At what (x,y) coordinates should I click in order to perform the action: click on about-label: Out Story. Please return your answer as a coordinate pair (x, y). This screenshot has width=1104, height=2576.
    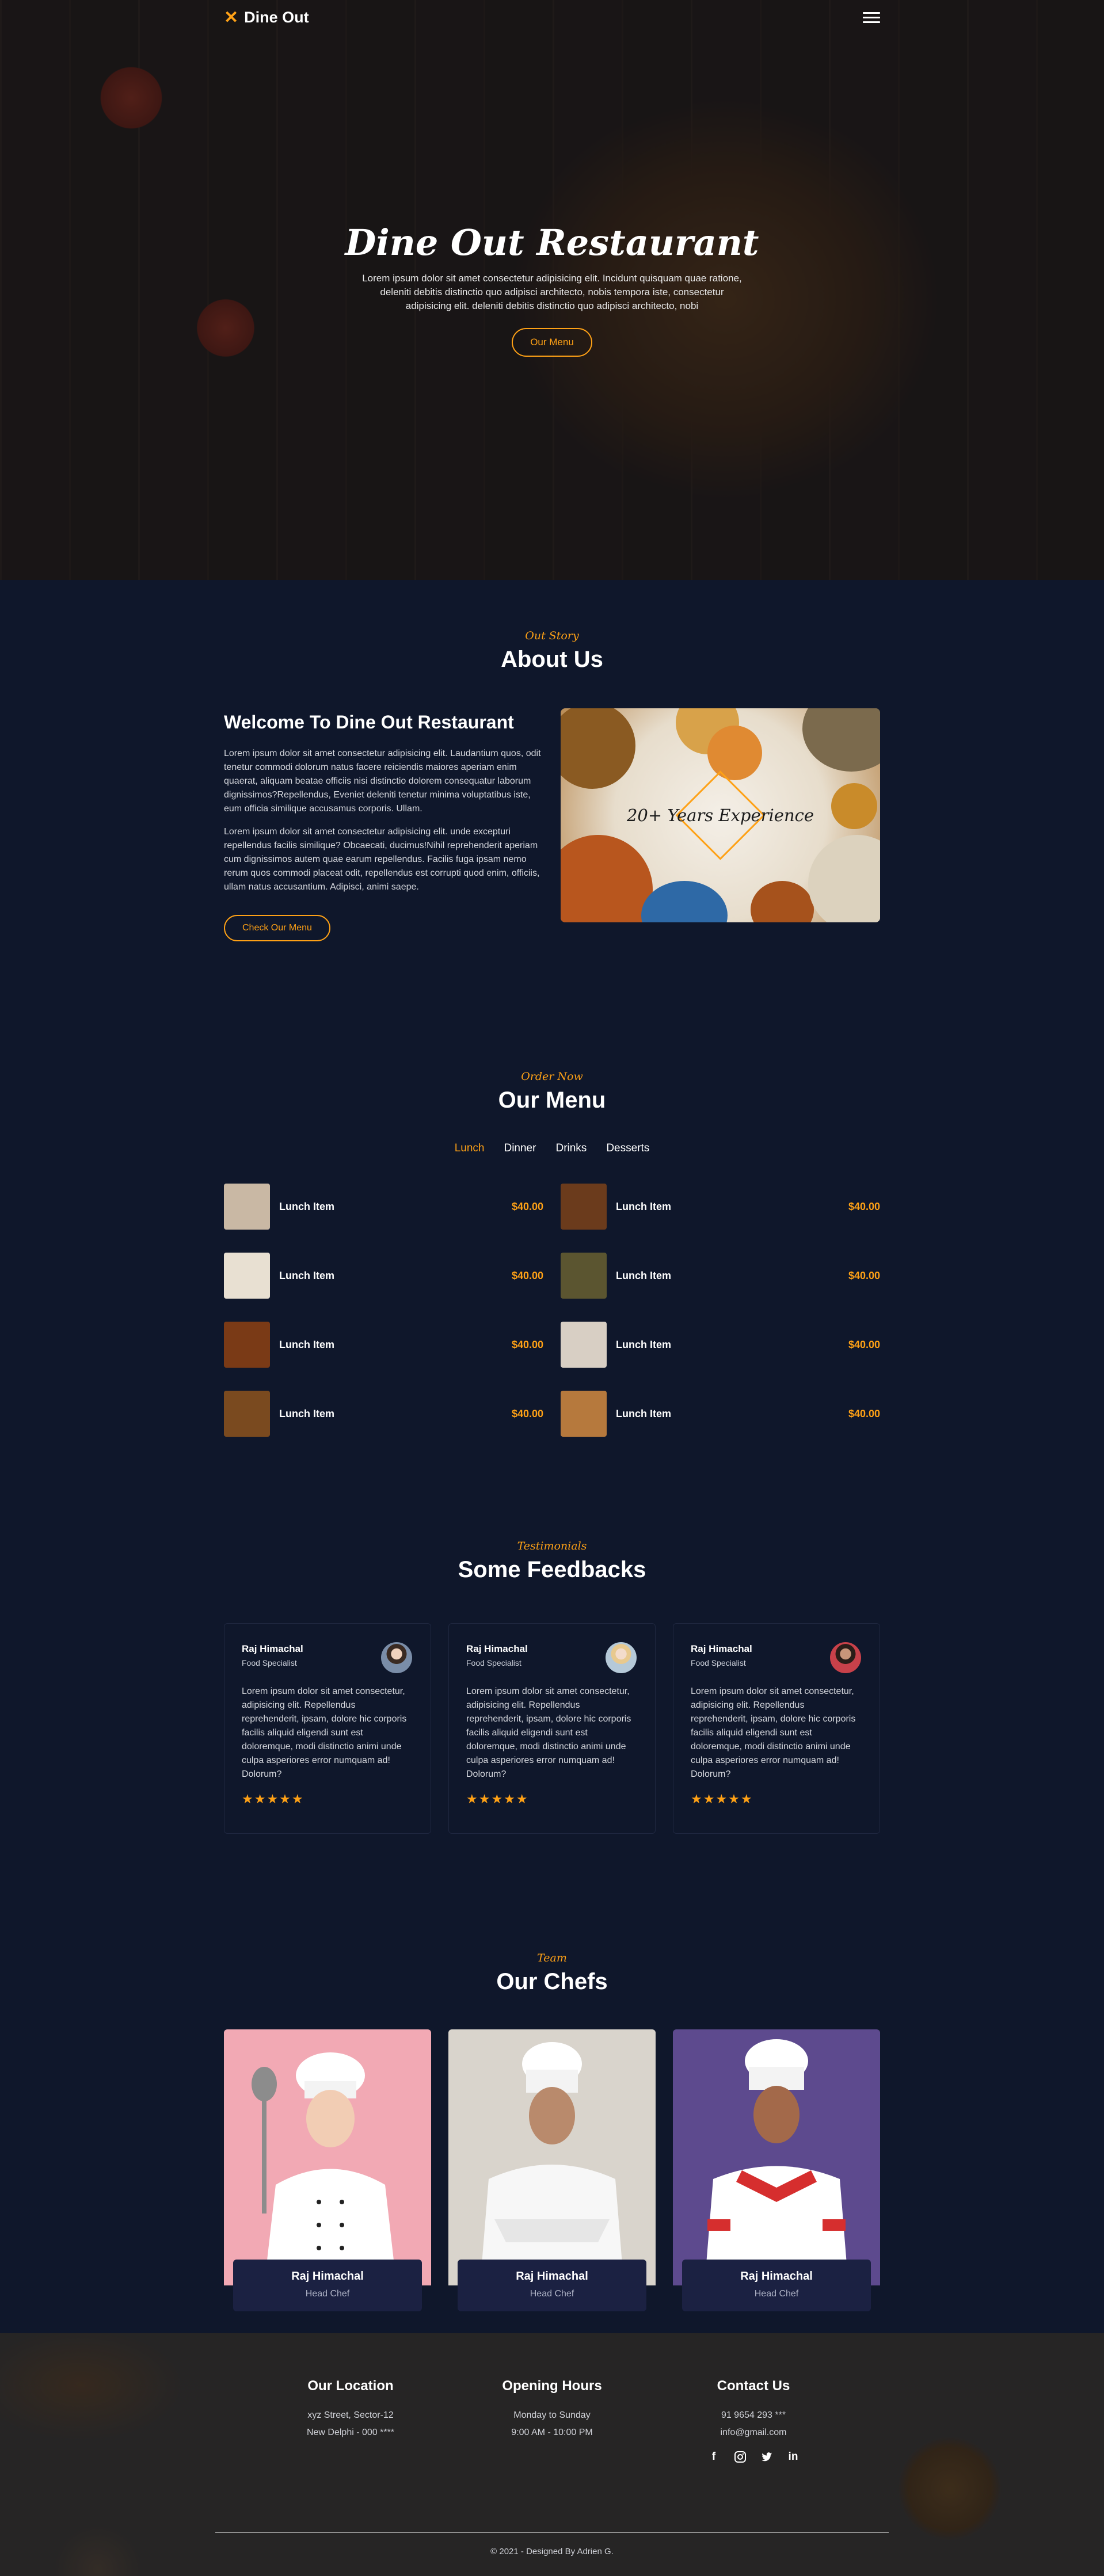
    Looking at the image, I should click on (552, 635).